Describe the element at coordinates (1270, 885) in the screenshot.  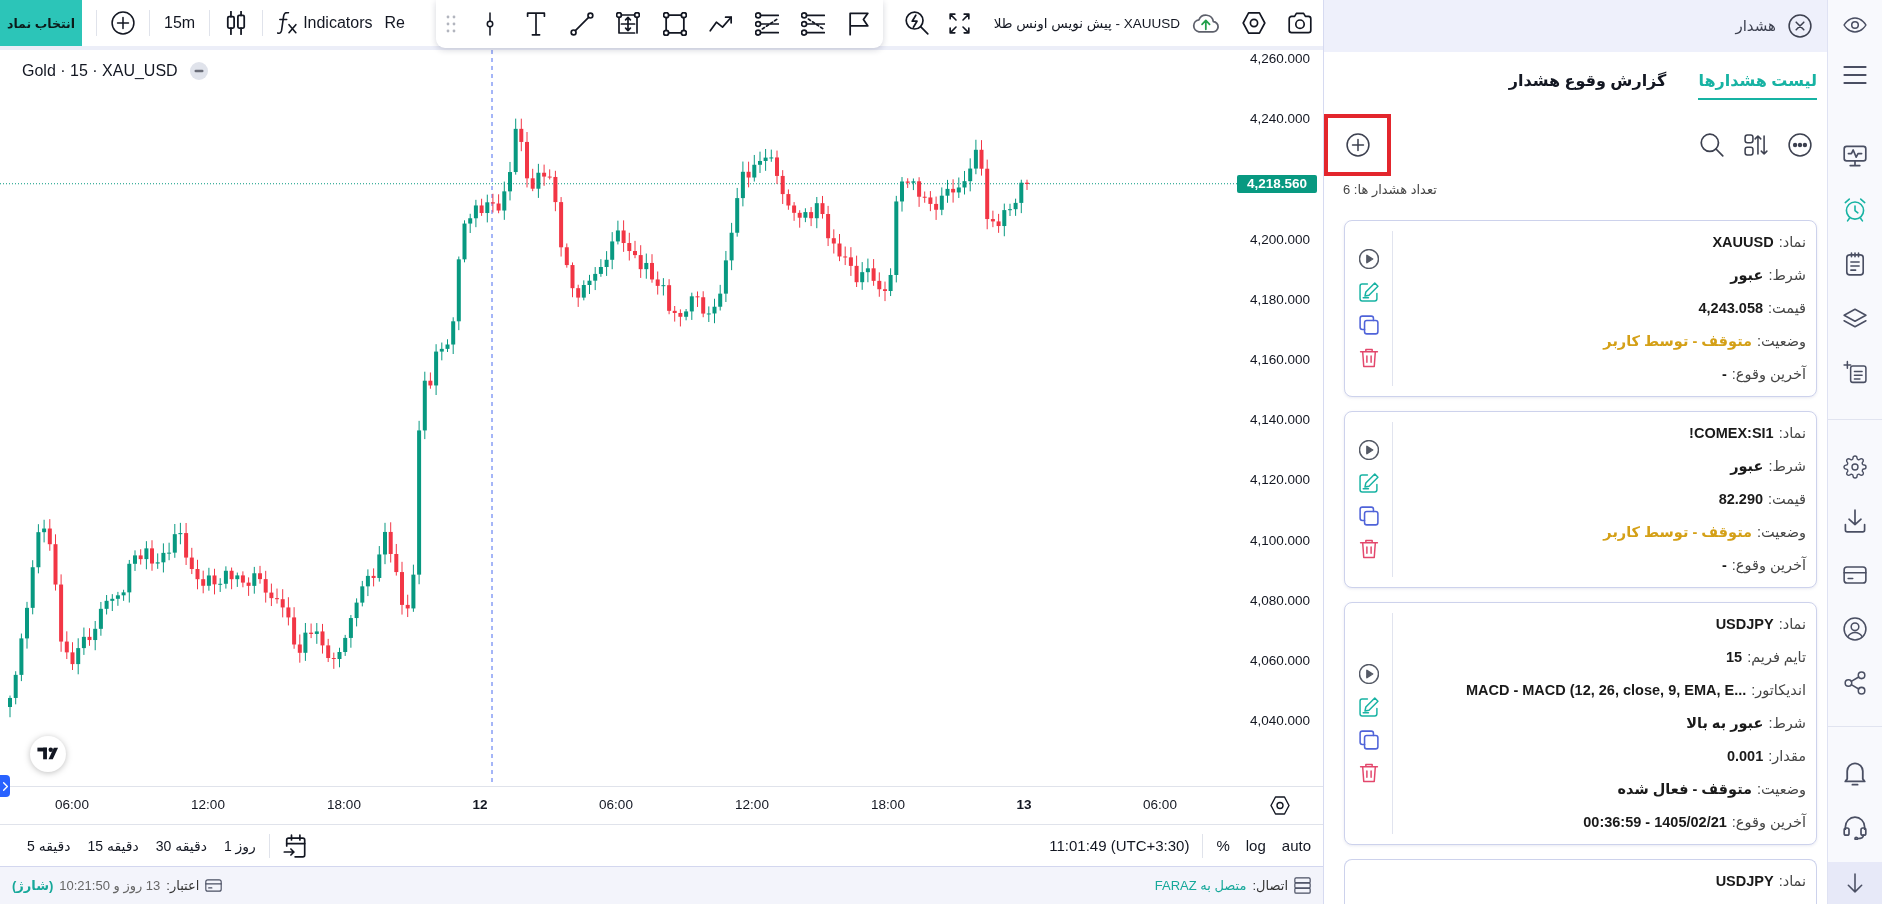
I see `connection-label: اتصال:` at that location.